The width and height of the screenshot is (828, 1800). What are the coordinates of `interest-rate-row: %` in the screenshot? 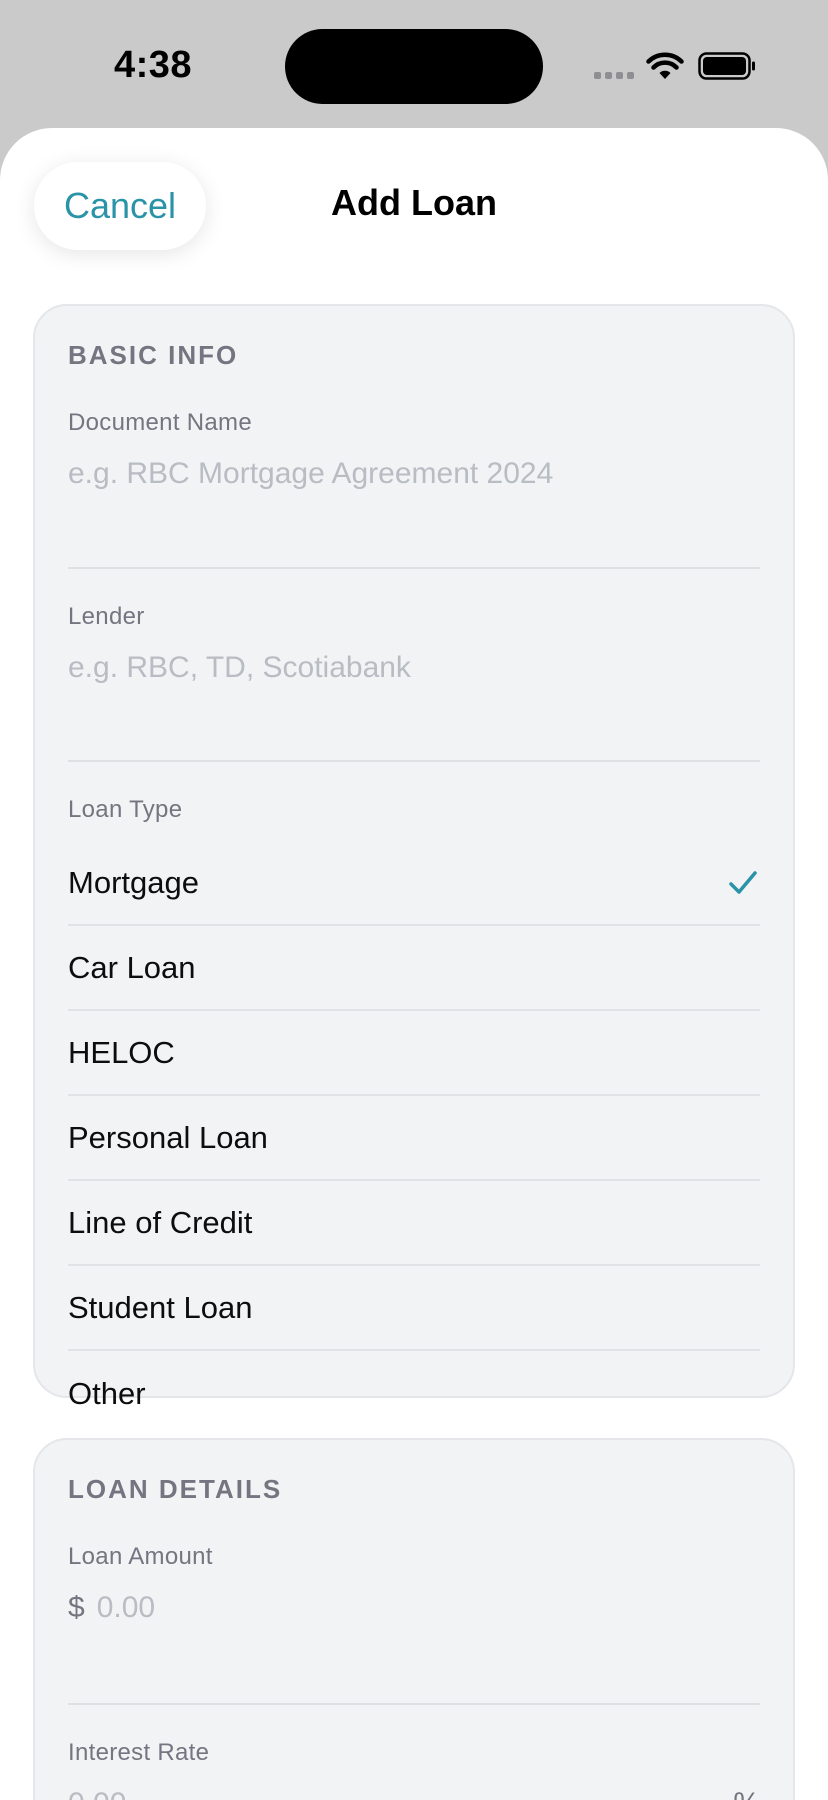 It's located at (414, 1793).